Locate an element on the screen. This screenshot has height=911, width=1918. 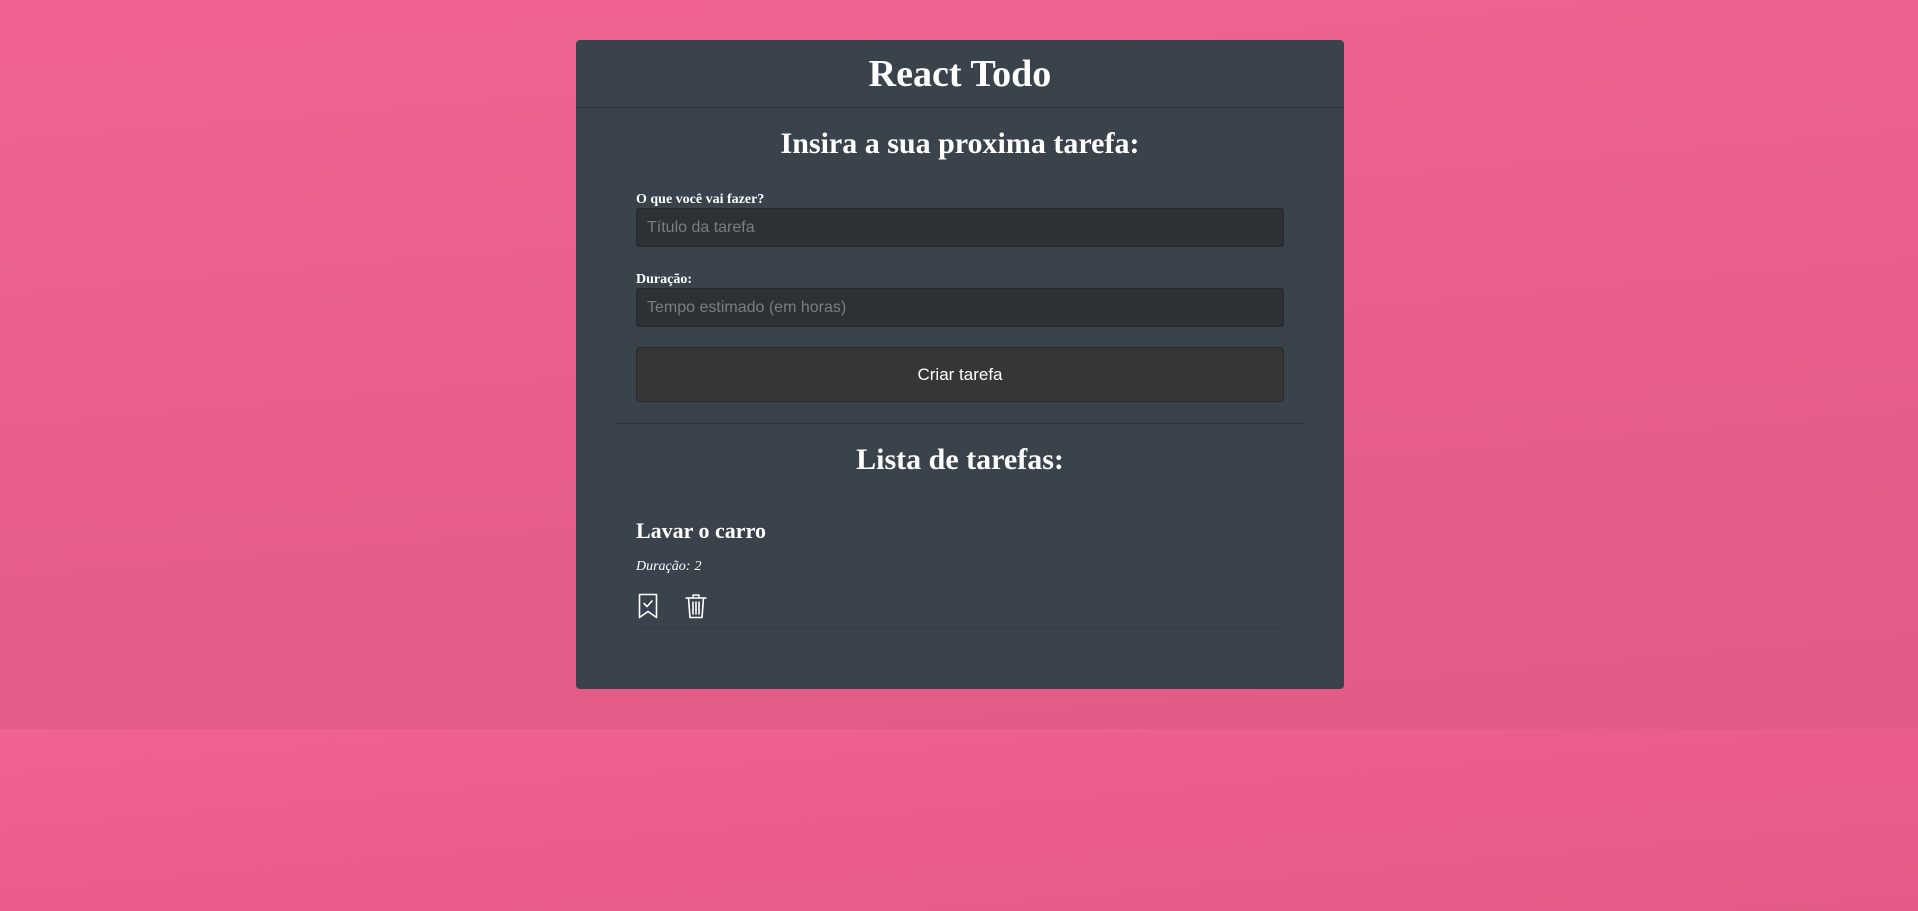
task-duration-input is located at coordinates (960, 307).